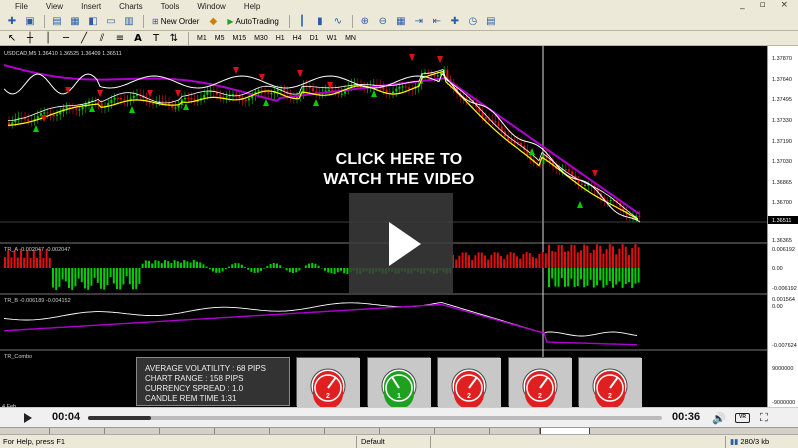  Describe the element at coordinates (764, 418) in the screenshot. I see `fullscreen-icon: ⛶` at that location.